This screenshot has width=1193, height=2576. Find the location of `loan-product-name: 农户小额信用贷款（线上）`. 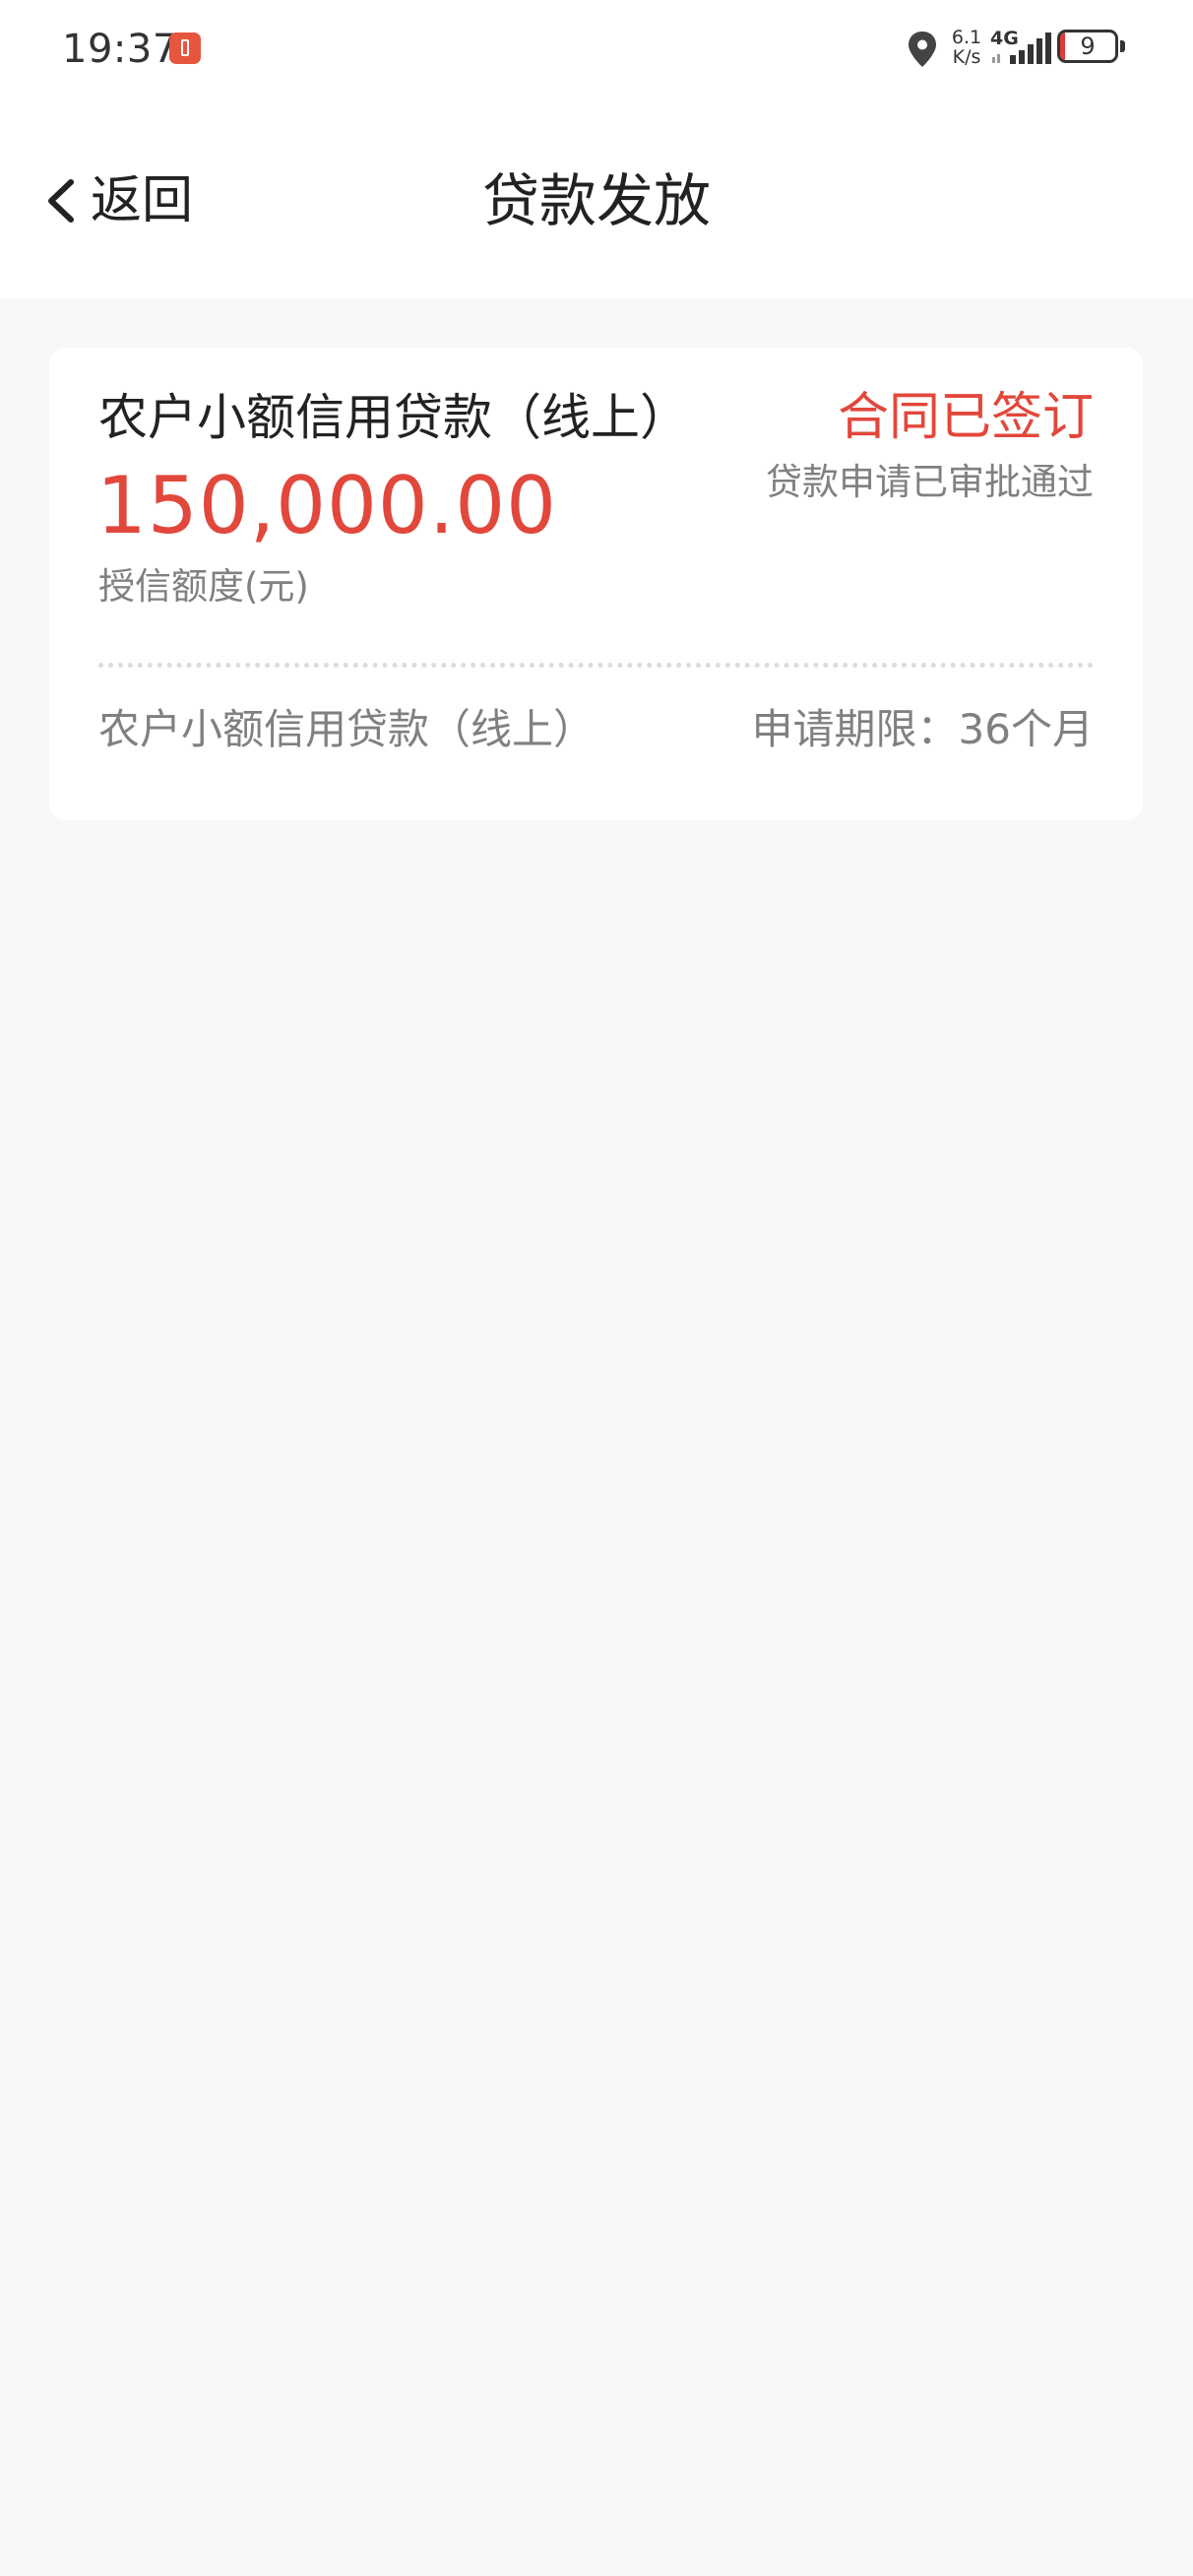

loan-product-name: 农户小额信用贷款（线上） is located at coordinates (347, 729).